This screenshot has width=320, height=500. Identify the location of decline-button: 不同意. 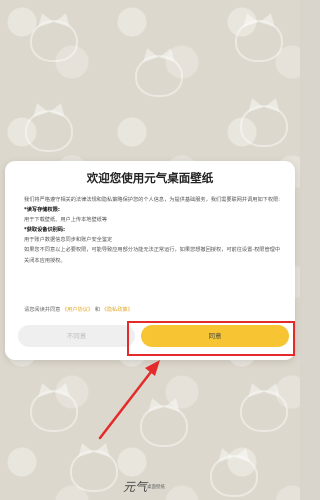
(76, 336).